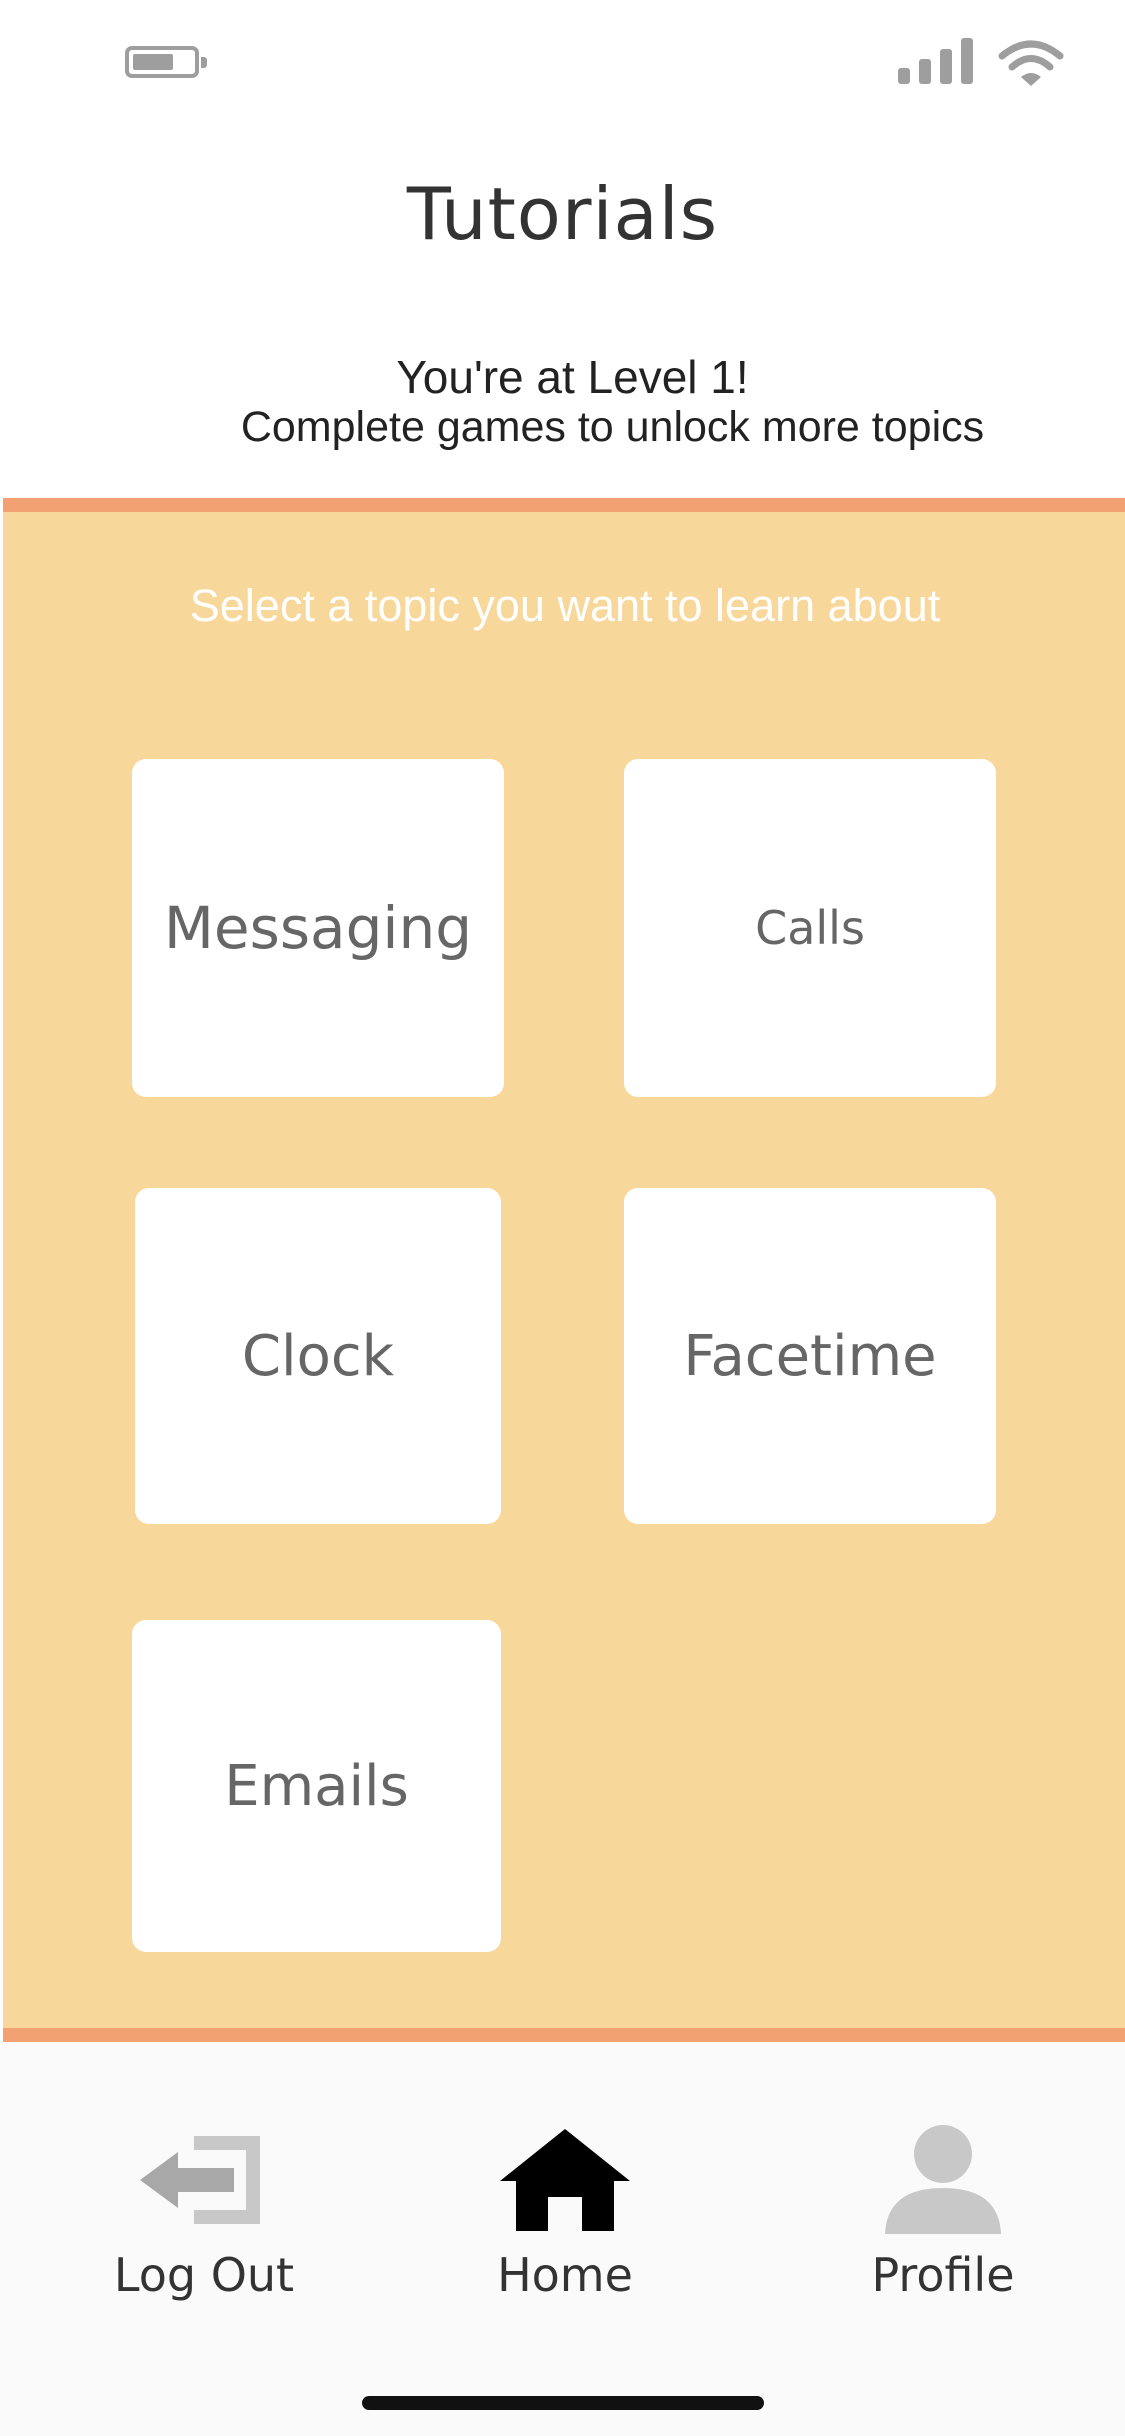 Image resolution: width=1125 pixels, height=2436 pixels. Describe the element at coordinates (612, 427) in the screenshot. I see `unlock-message: Complete games to unlock more topics` at that location.